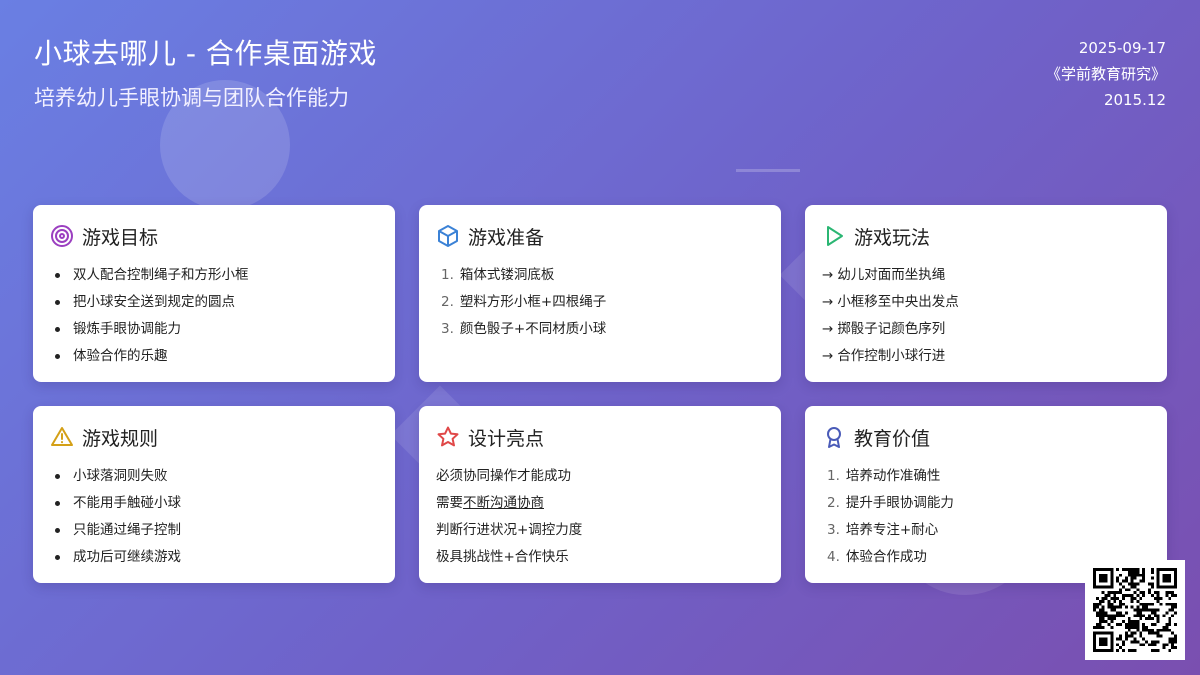 The height and width of the screenshot is (675, 1200). I want to click on card-rules: 游戏规则 小球落洞则失败 不能用手触碰小球 只能通过绳子控制 成功后可继续游戏, so click(214, 494).